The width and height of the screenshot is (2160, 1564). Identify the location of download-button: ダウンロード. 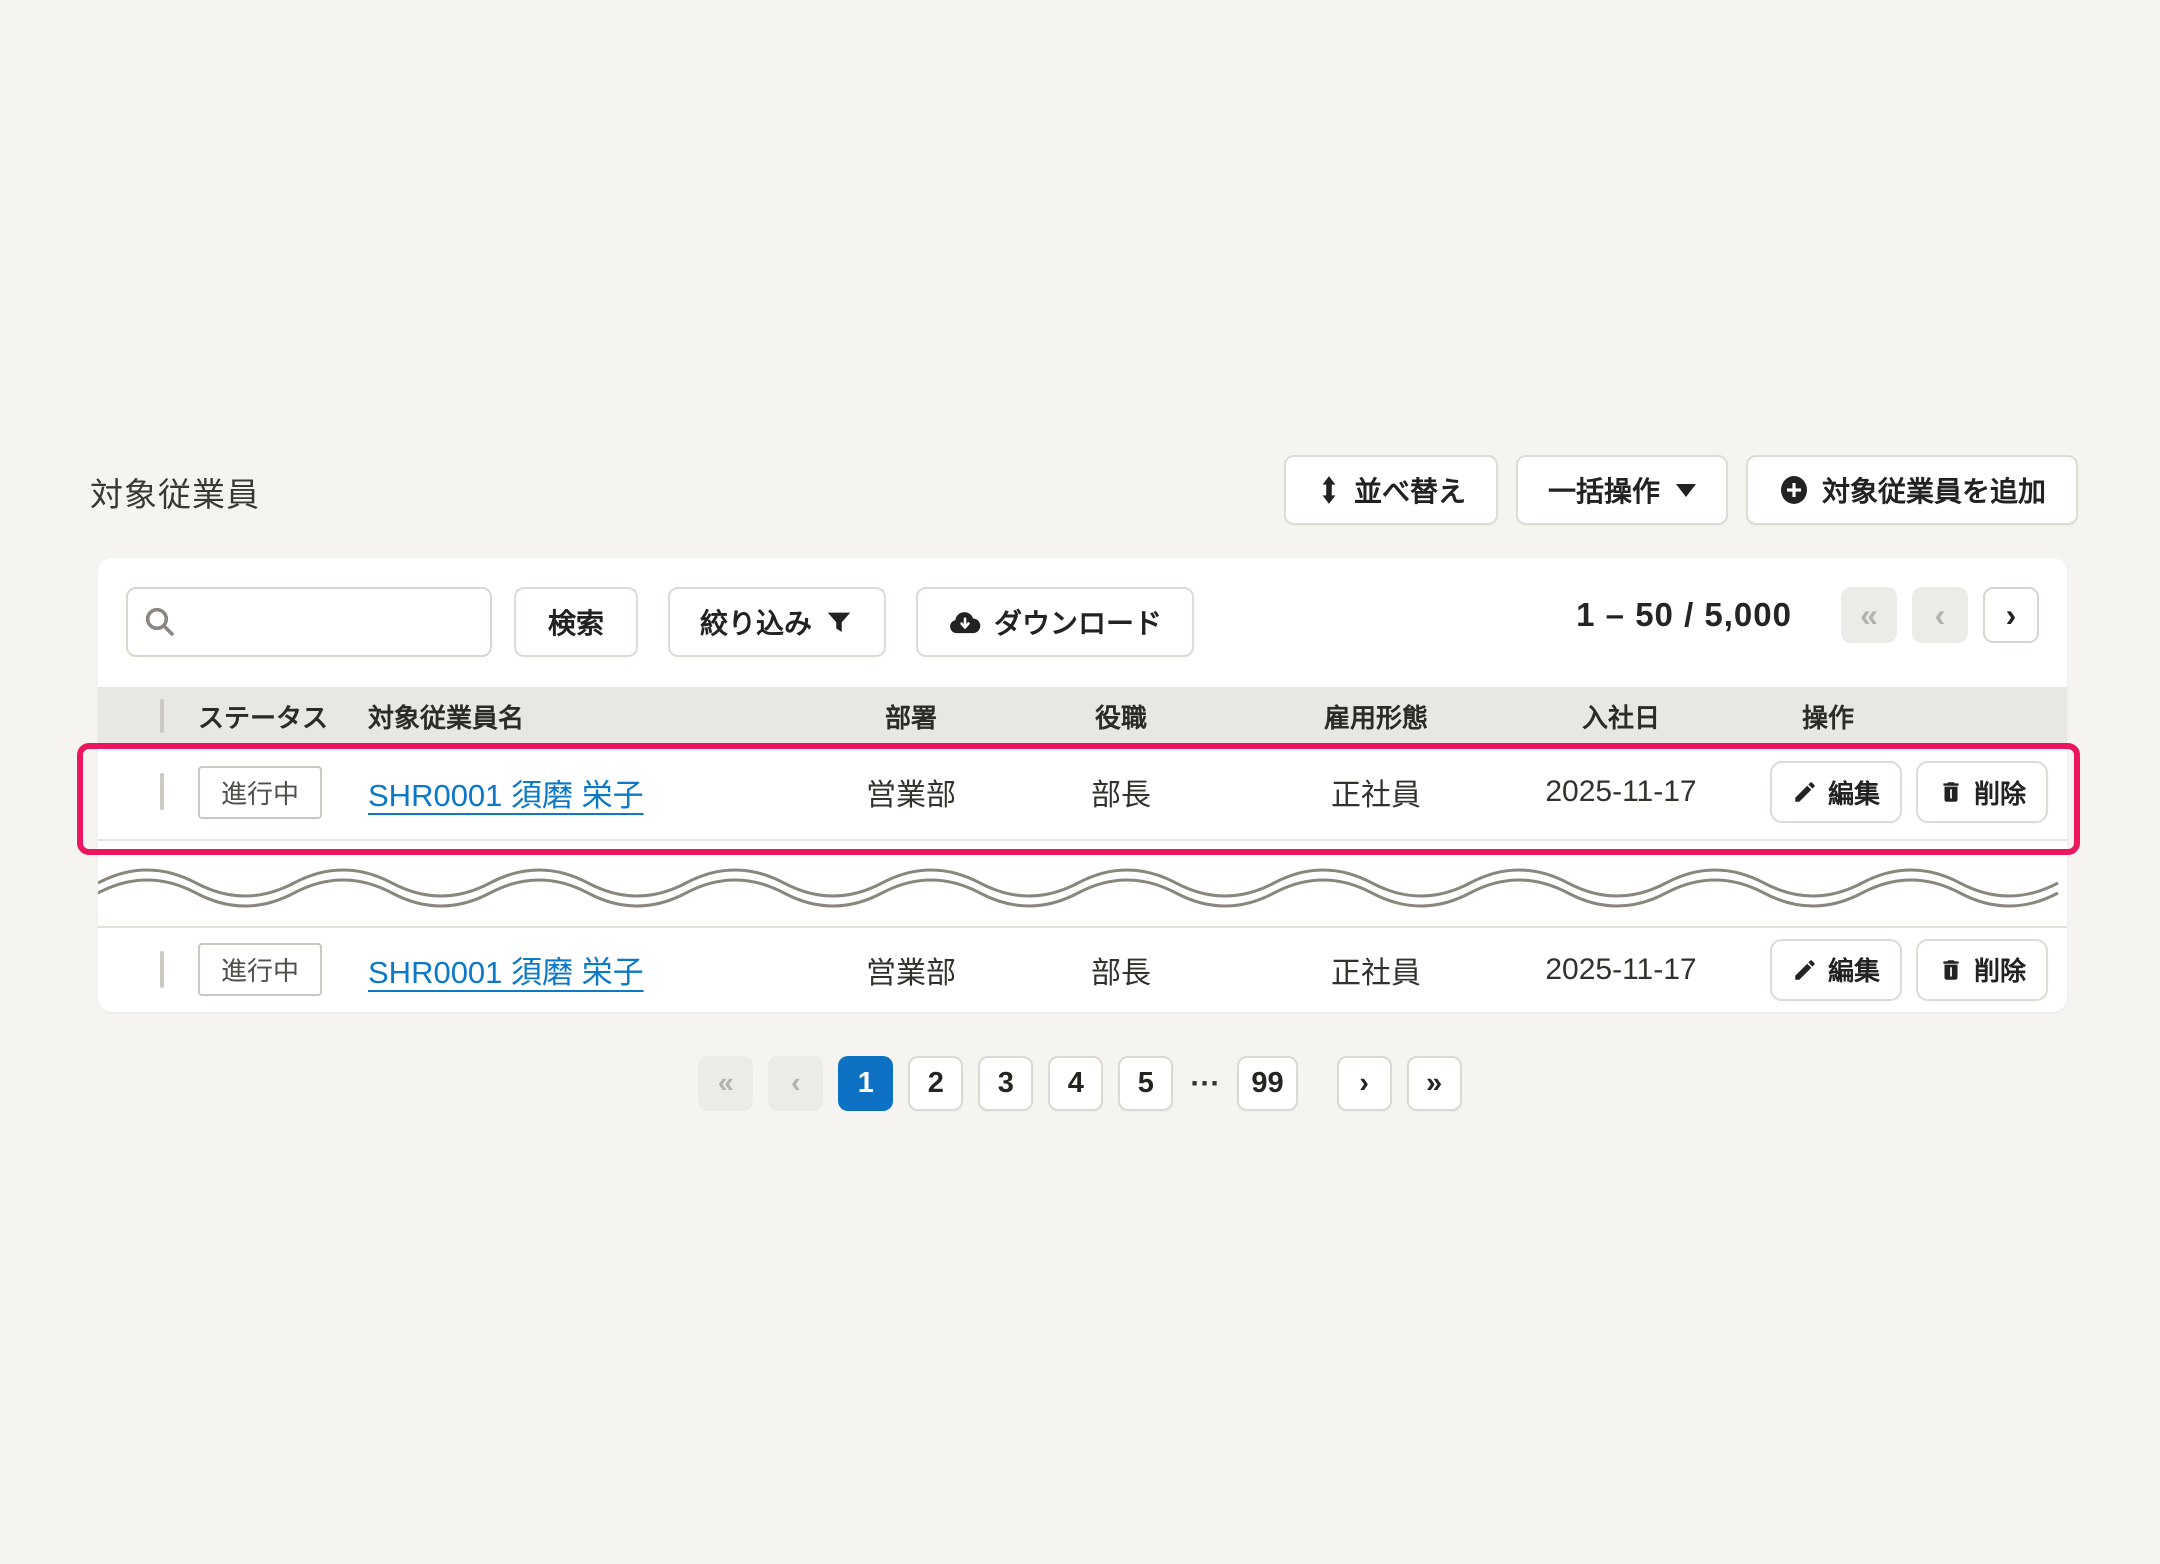
(1055, 622).